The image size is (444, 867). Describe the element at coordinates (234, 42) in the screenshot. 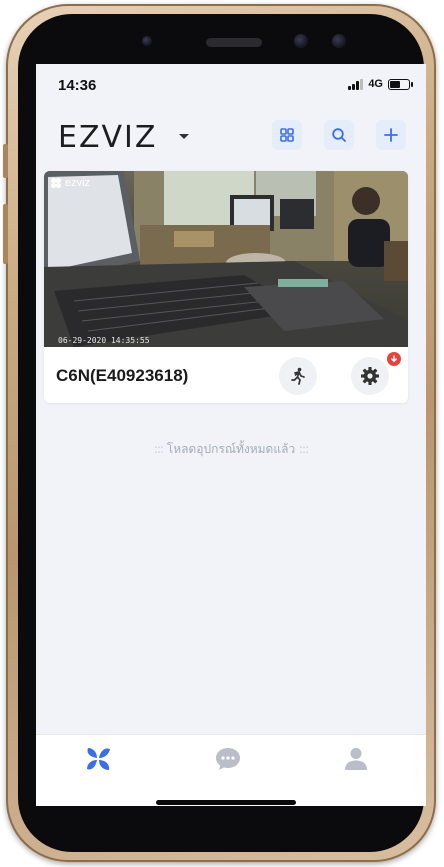

I see `earpiece-speaker` at that location.